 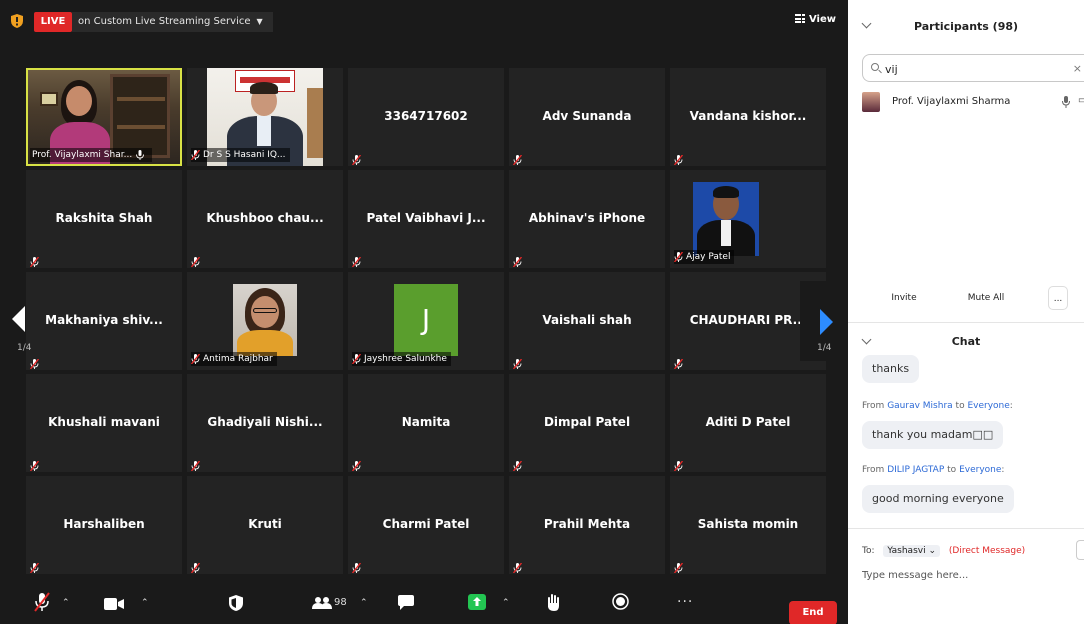 I want to click on chat-message: thank you madam□□, so click(x=933, y=435).